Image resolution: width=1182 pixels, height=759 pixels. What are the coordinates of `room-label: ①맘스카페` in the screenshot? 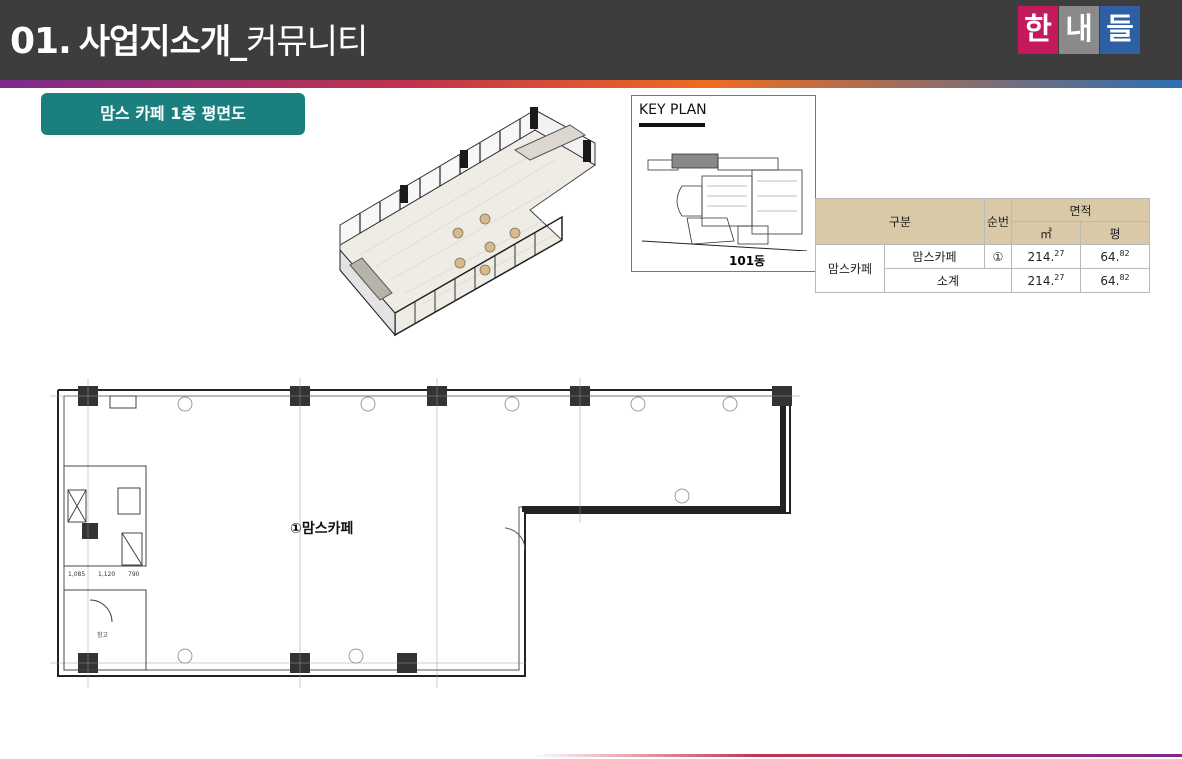 It's located at (322, 529).